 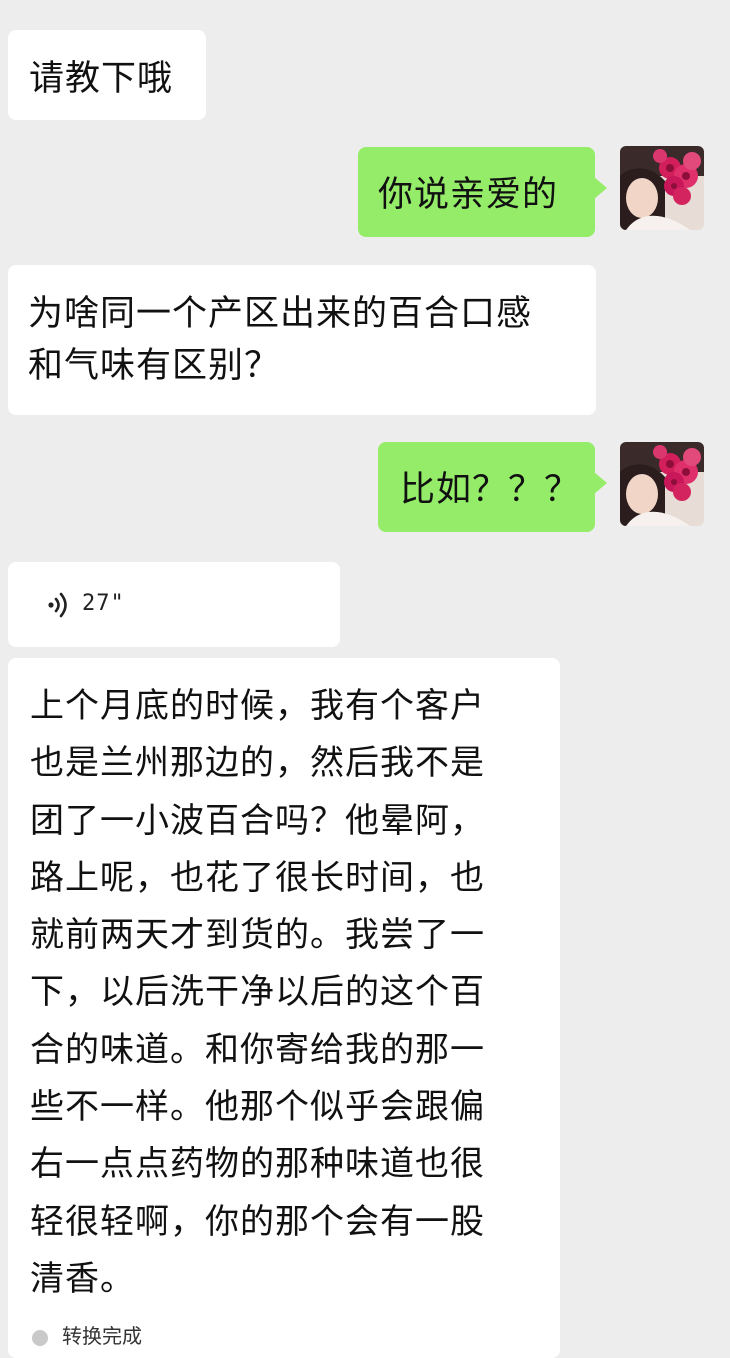 I want to click on message-bubble-other: 请教下哦, so click(x=107, y=75).